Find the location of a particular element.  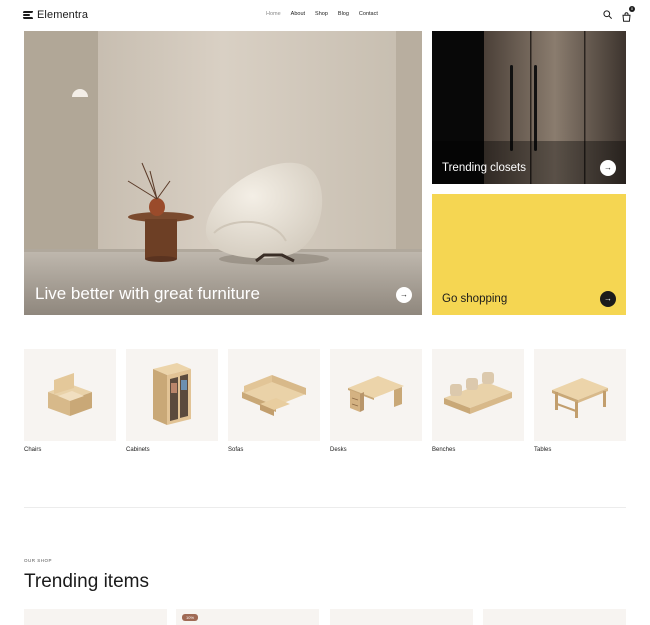

category-benches: Benches is located at coordinates (478, 401).